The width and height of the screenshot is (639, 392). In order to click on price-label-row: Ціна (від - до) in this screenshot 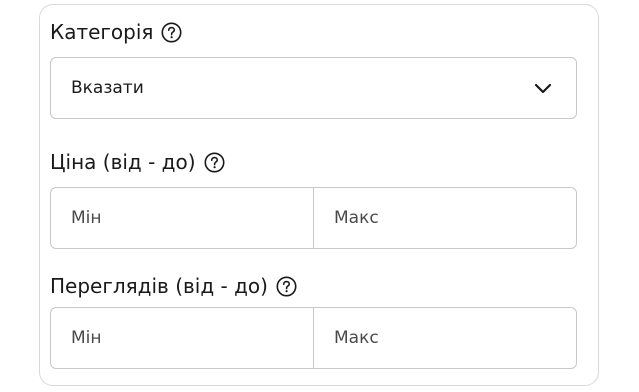, I will do `click(137, 162)`.